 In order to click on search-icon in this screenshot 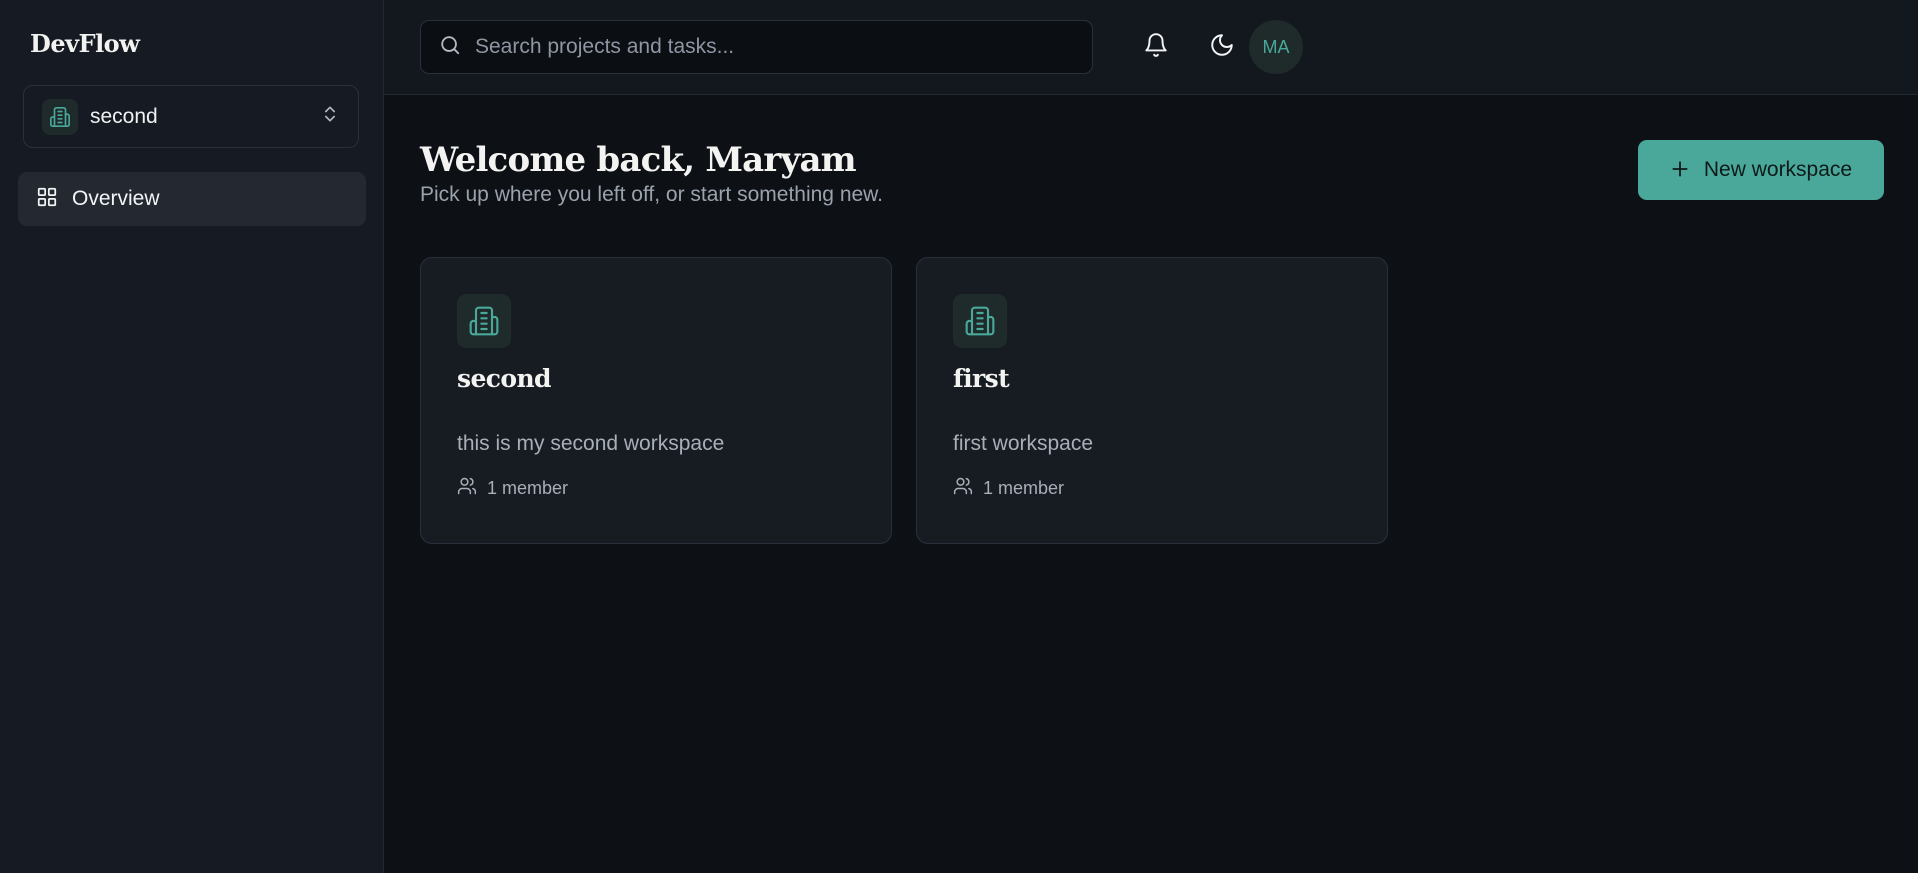, I will do `click(450, 47)`.